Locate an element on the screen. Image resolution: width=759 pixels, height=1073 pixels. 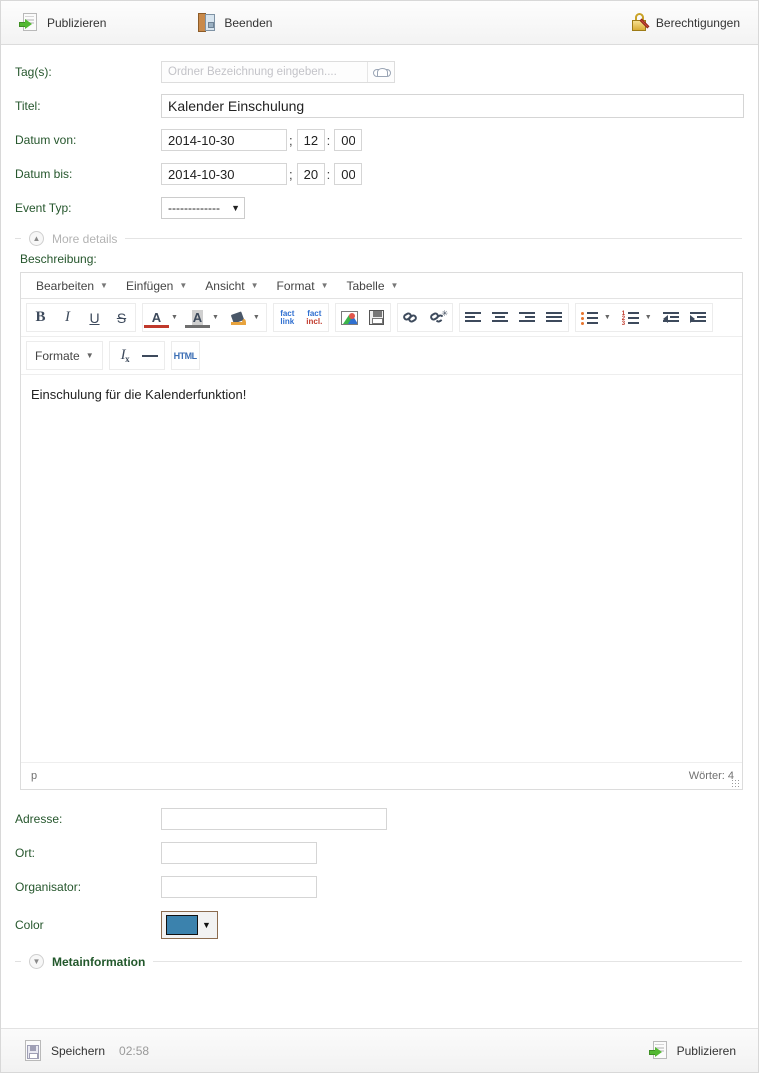
permissions-button-label: Berechtigungen is located at coordinates (697, 22).